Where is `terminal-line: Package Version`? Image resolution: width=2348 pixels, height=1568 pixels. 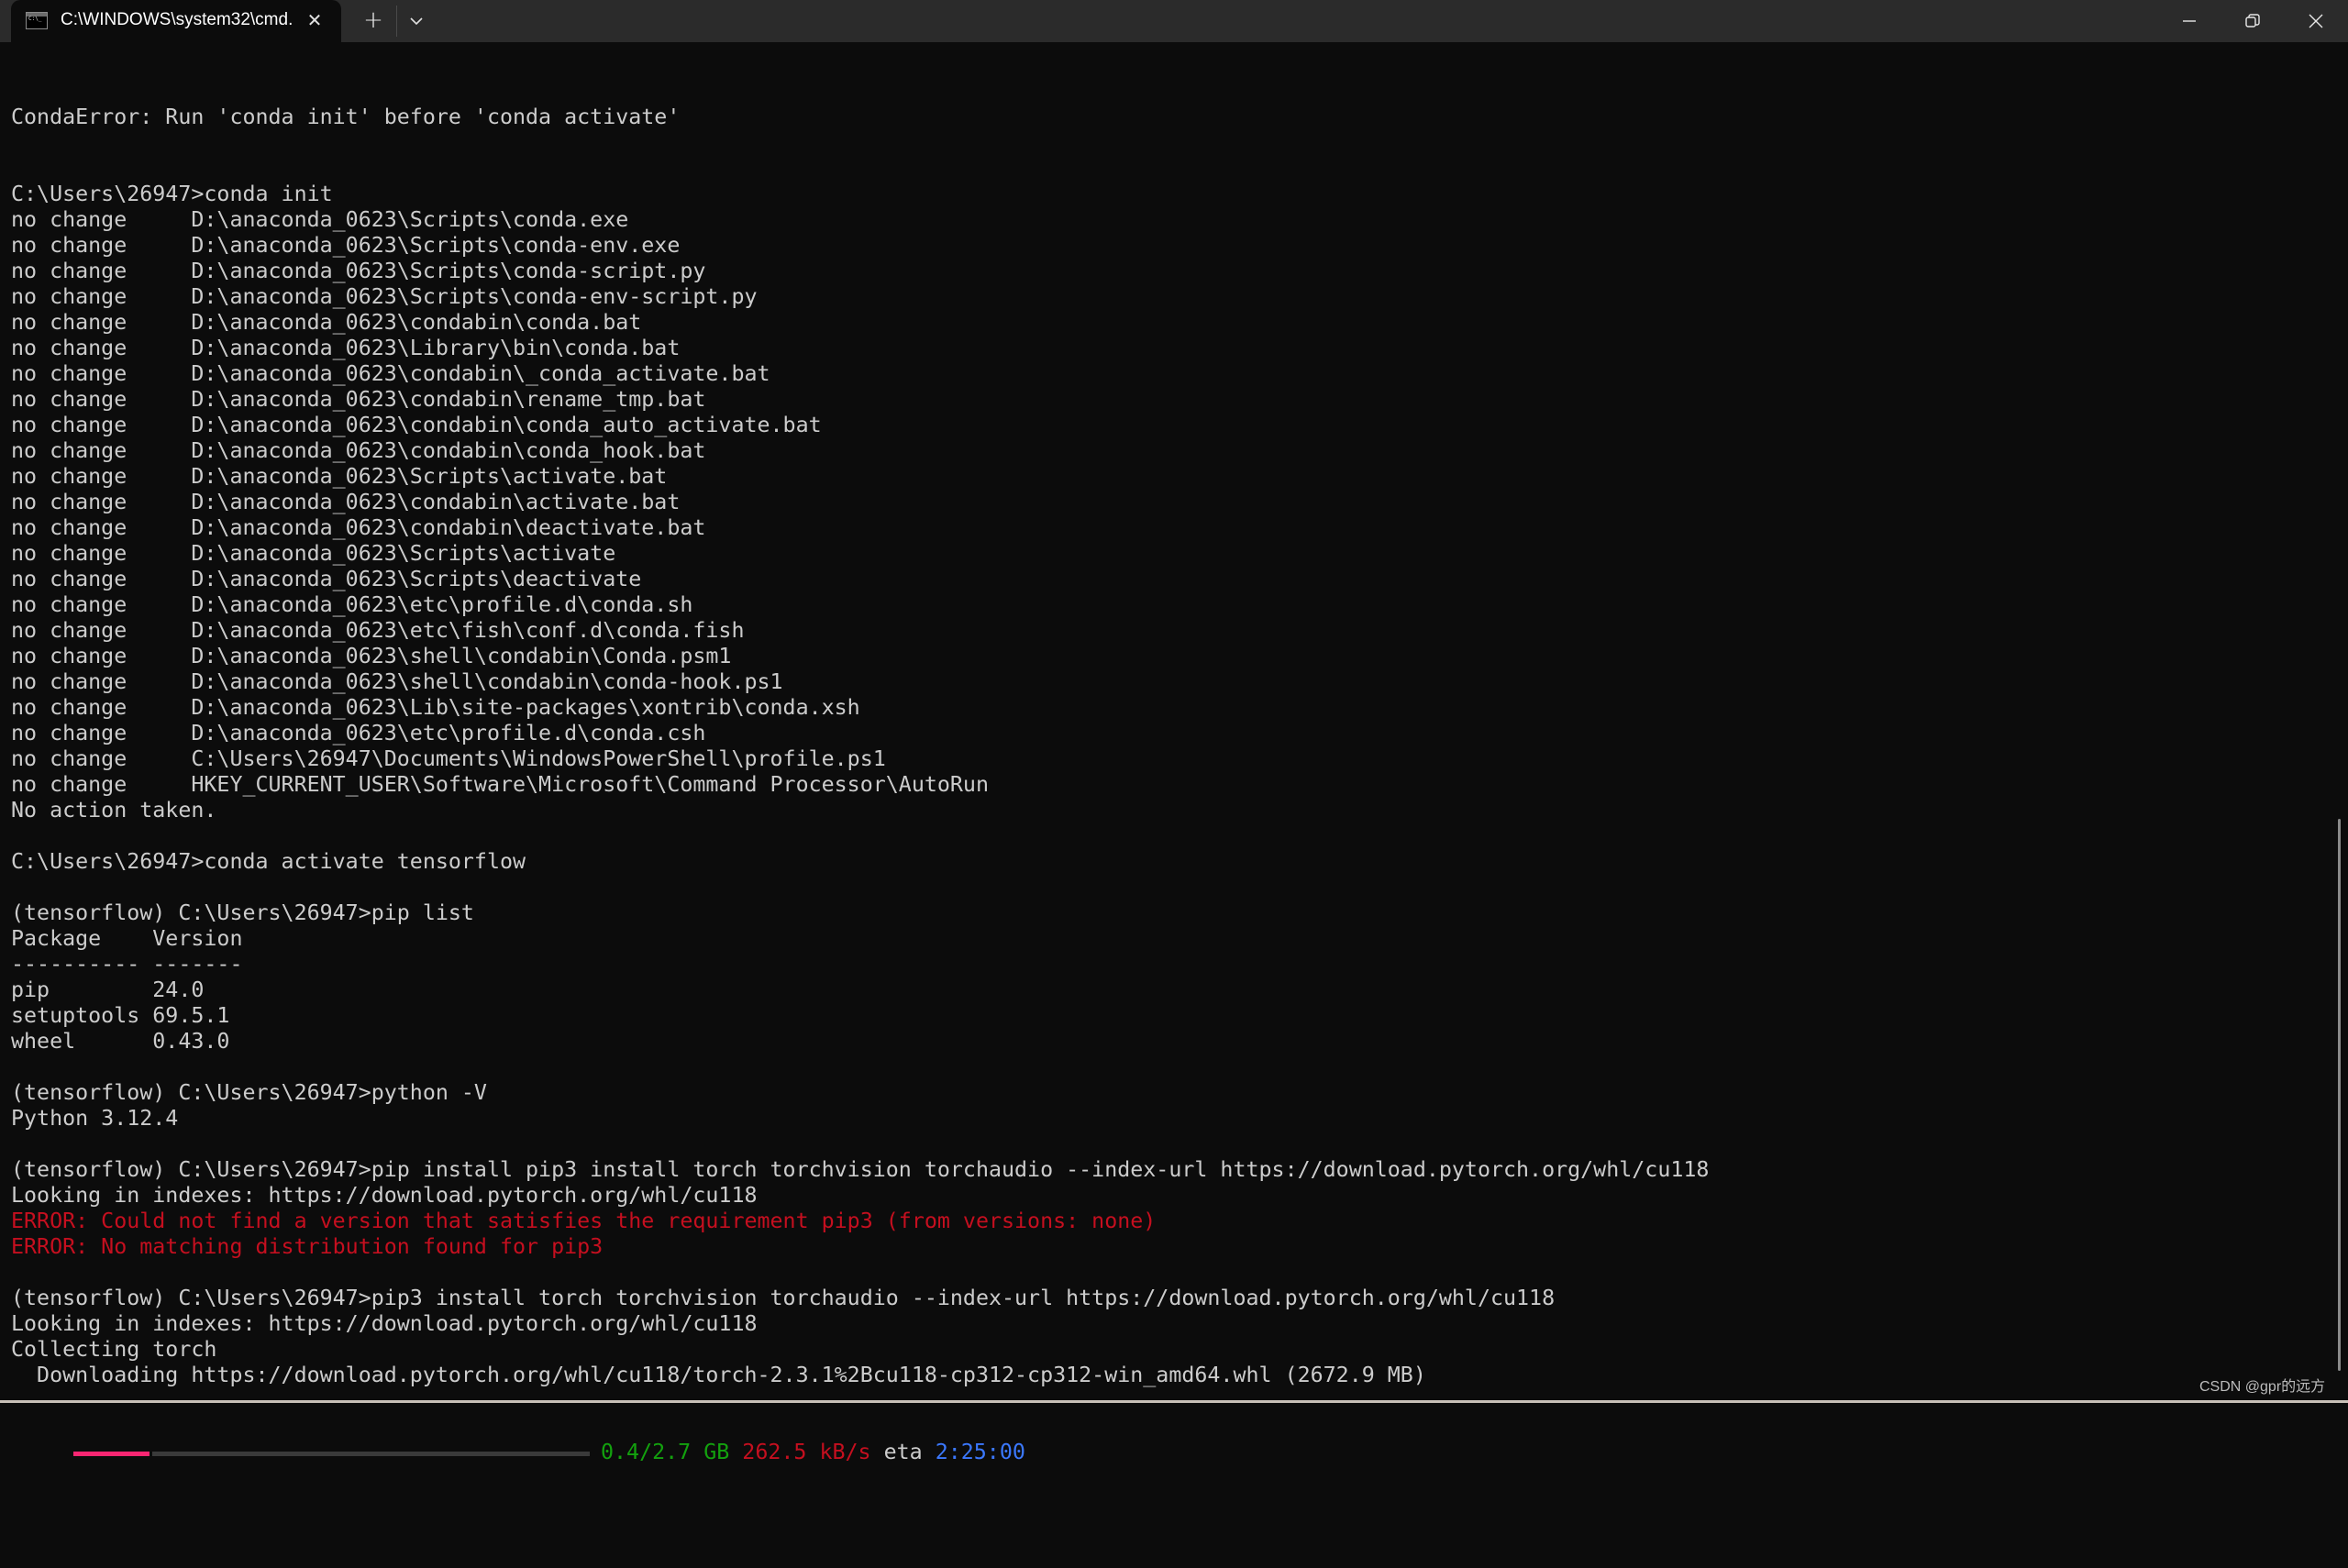 terminal-line: Package Version is located at coordinates (127, 939).